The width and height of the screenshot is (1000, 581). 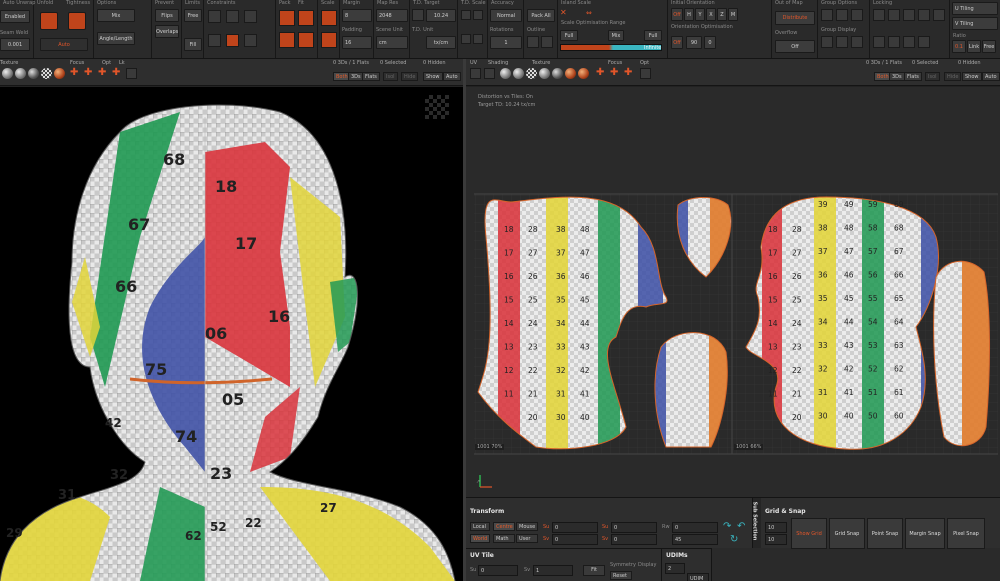 I want to click on transform-sv2-input: 0, so click(x=634, y=539).